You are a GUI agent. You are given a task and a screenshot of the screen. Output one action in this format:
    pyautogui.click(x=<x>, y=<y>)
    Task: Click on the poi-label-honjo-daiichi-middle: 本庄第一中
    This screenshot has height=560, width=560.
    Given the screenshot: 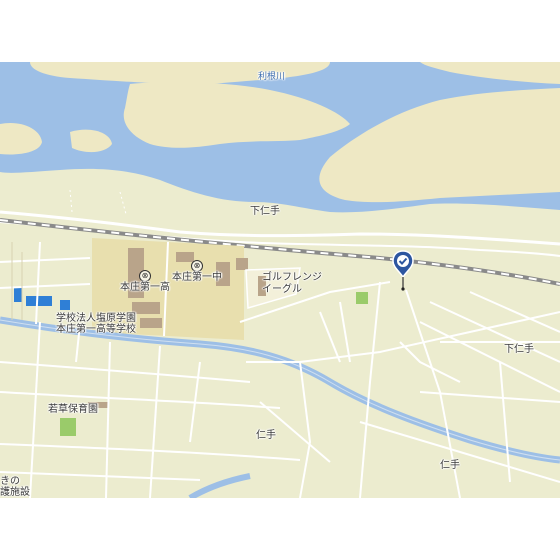 What is the action you would take?
    pyautogui.click(x=197, y=277)
    